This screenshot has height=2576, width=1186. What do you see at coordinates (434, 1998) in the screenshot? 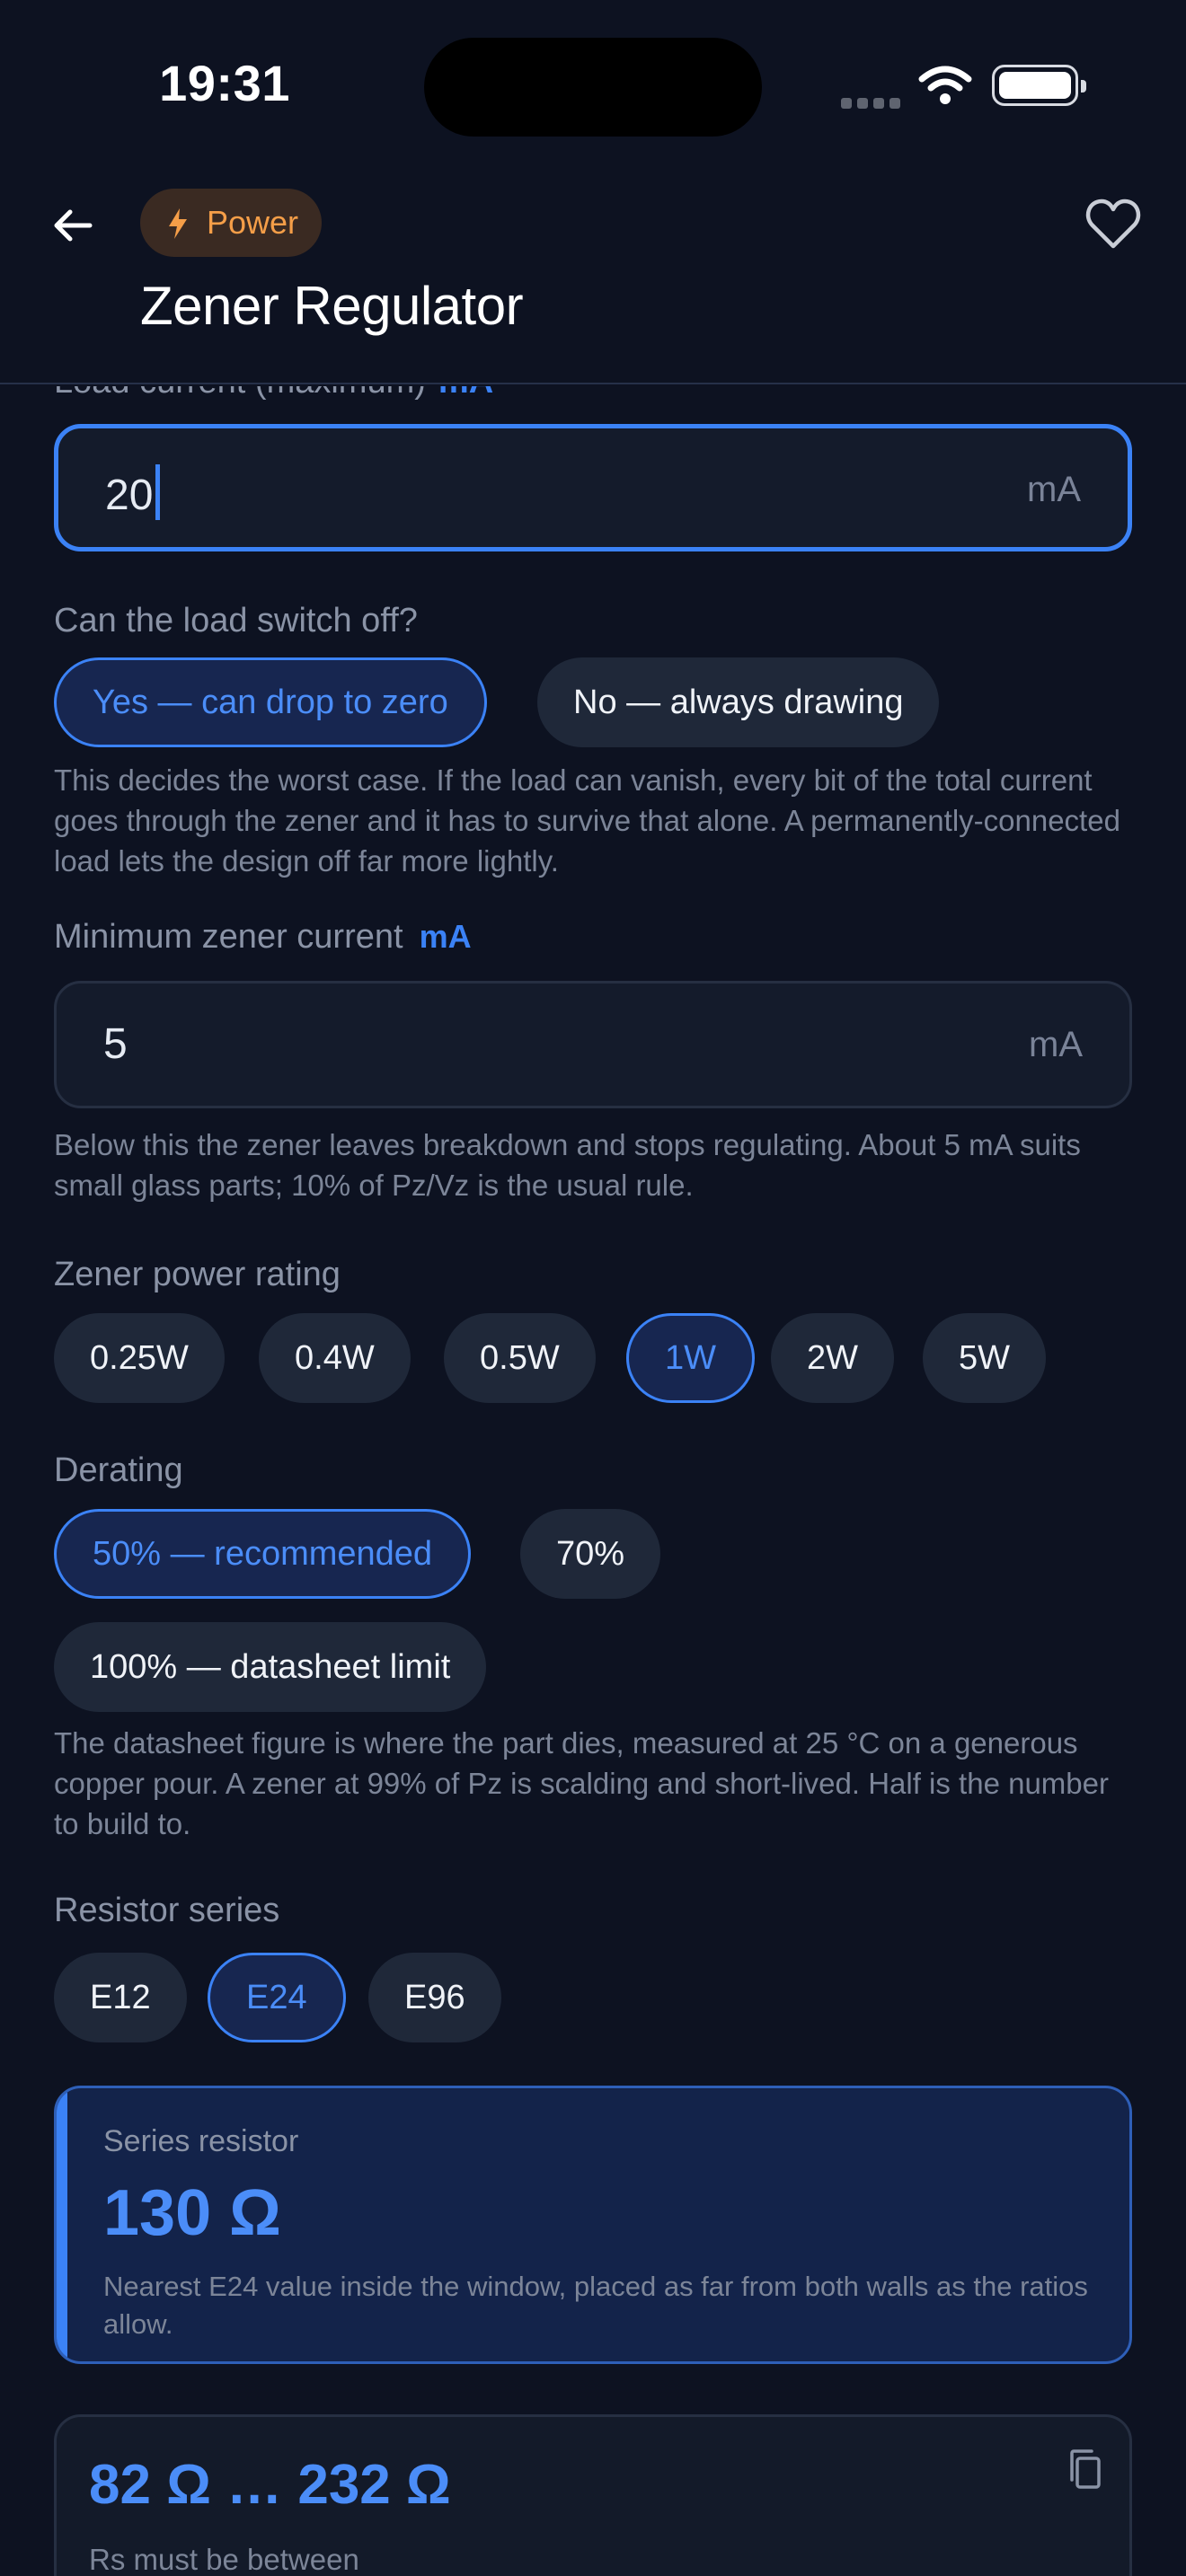
I see `series-option-e96: E96` at bounding box center [434, 1998].